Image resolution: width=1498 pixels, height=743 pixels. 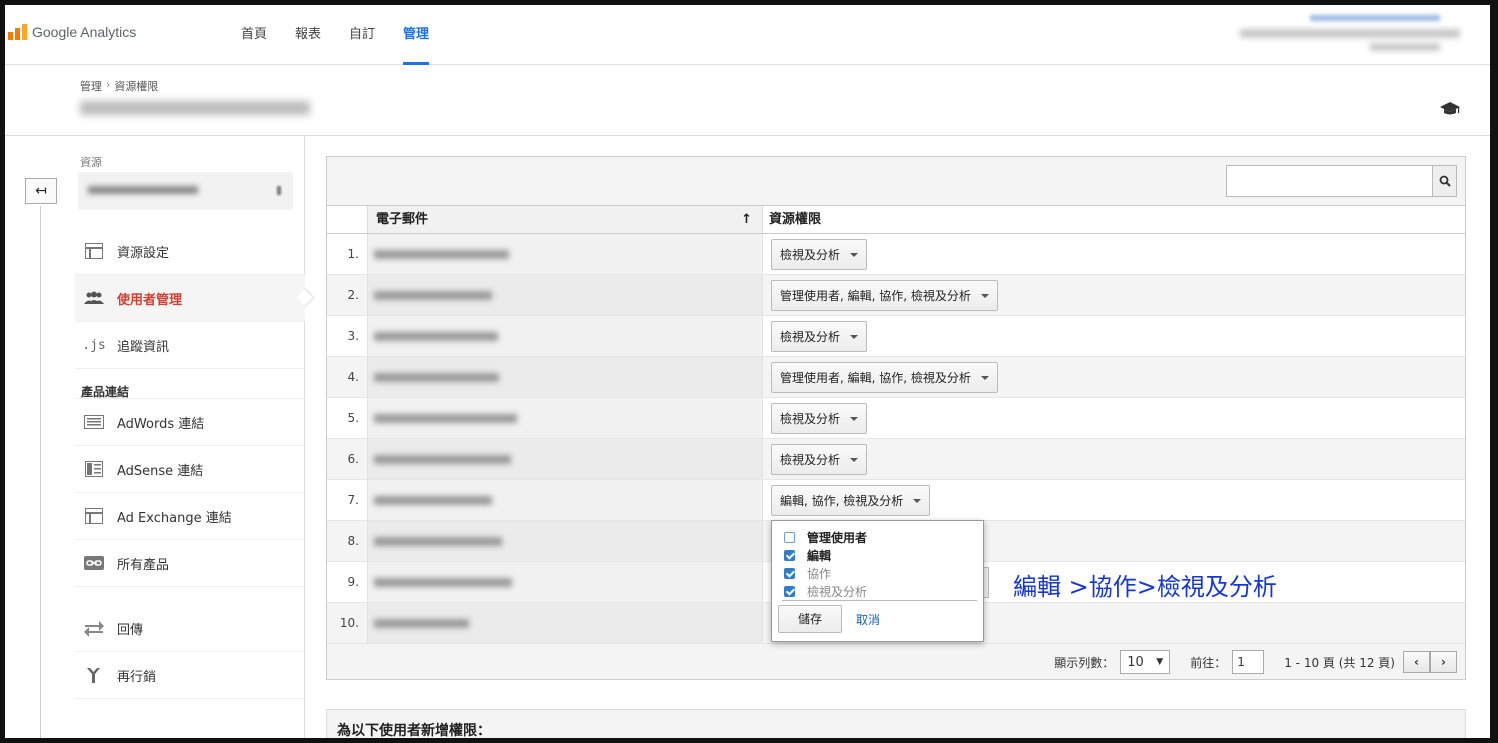 I want to click on add-permissions-panel: 為以下使用者新增權限：, so click(x=896, y=724).